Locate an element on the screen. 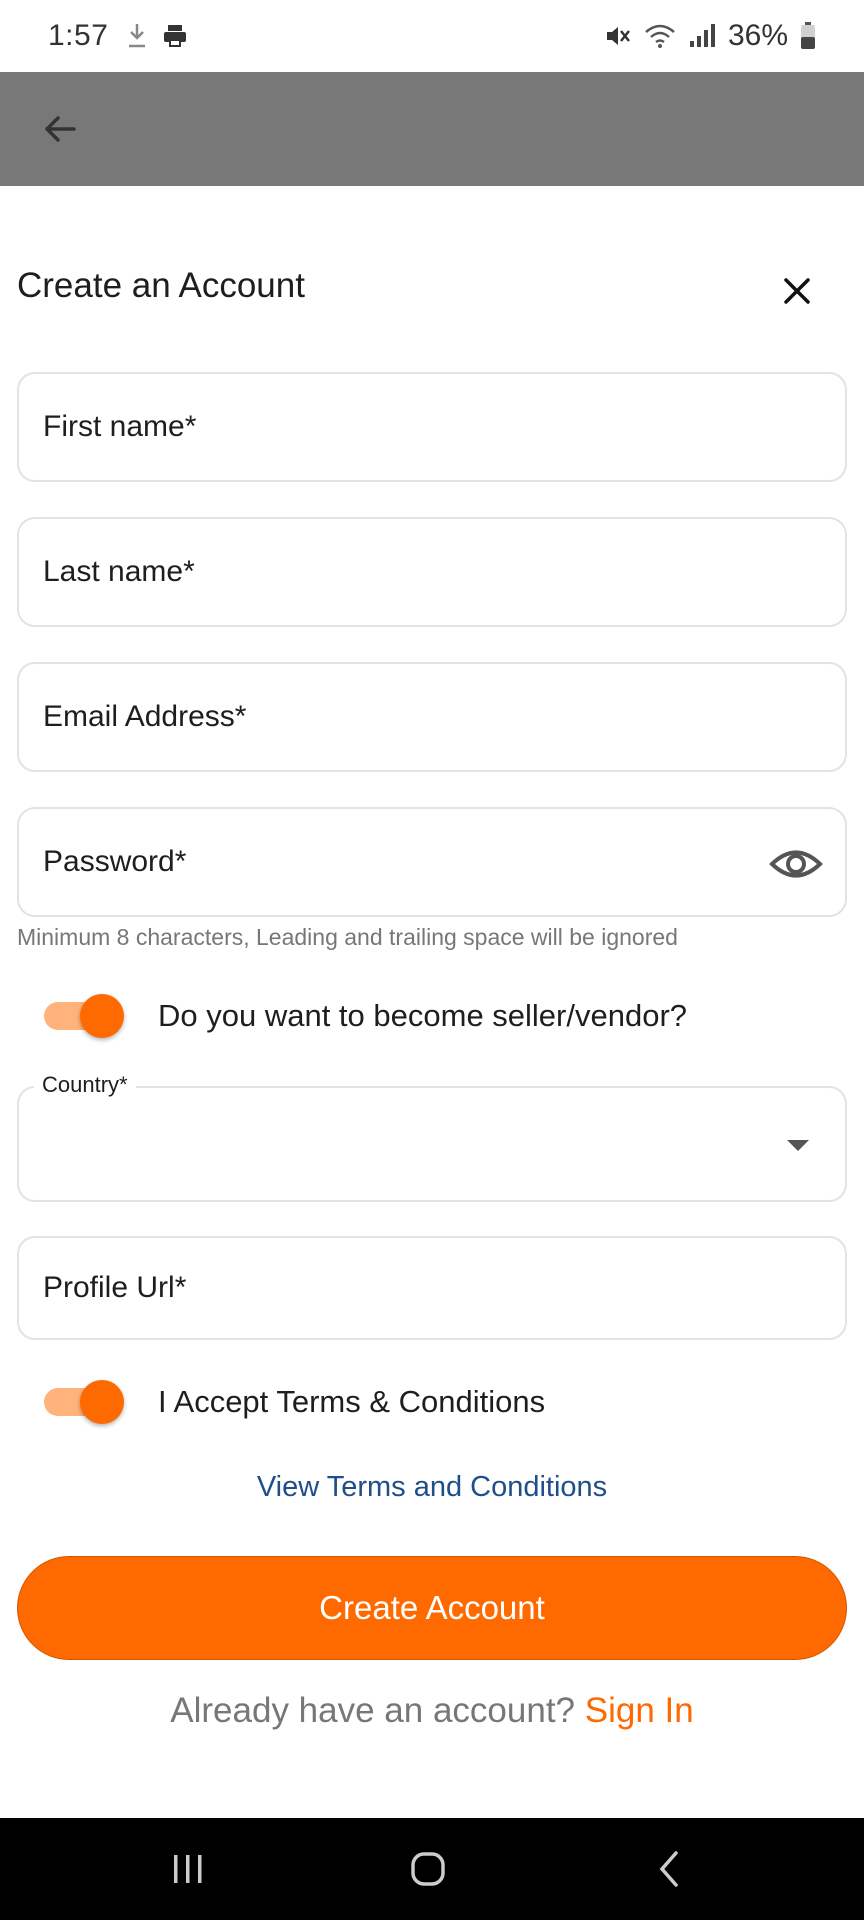 This screenshot has height=1920, width=864. recent-apps-button is located at coordinates (188, 1869).